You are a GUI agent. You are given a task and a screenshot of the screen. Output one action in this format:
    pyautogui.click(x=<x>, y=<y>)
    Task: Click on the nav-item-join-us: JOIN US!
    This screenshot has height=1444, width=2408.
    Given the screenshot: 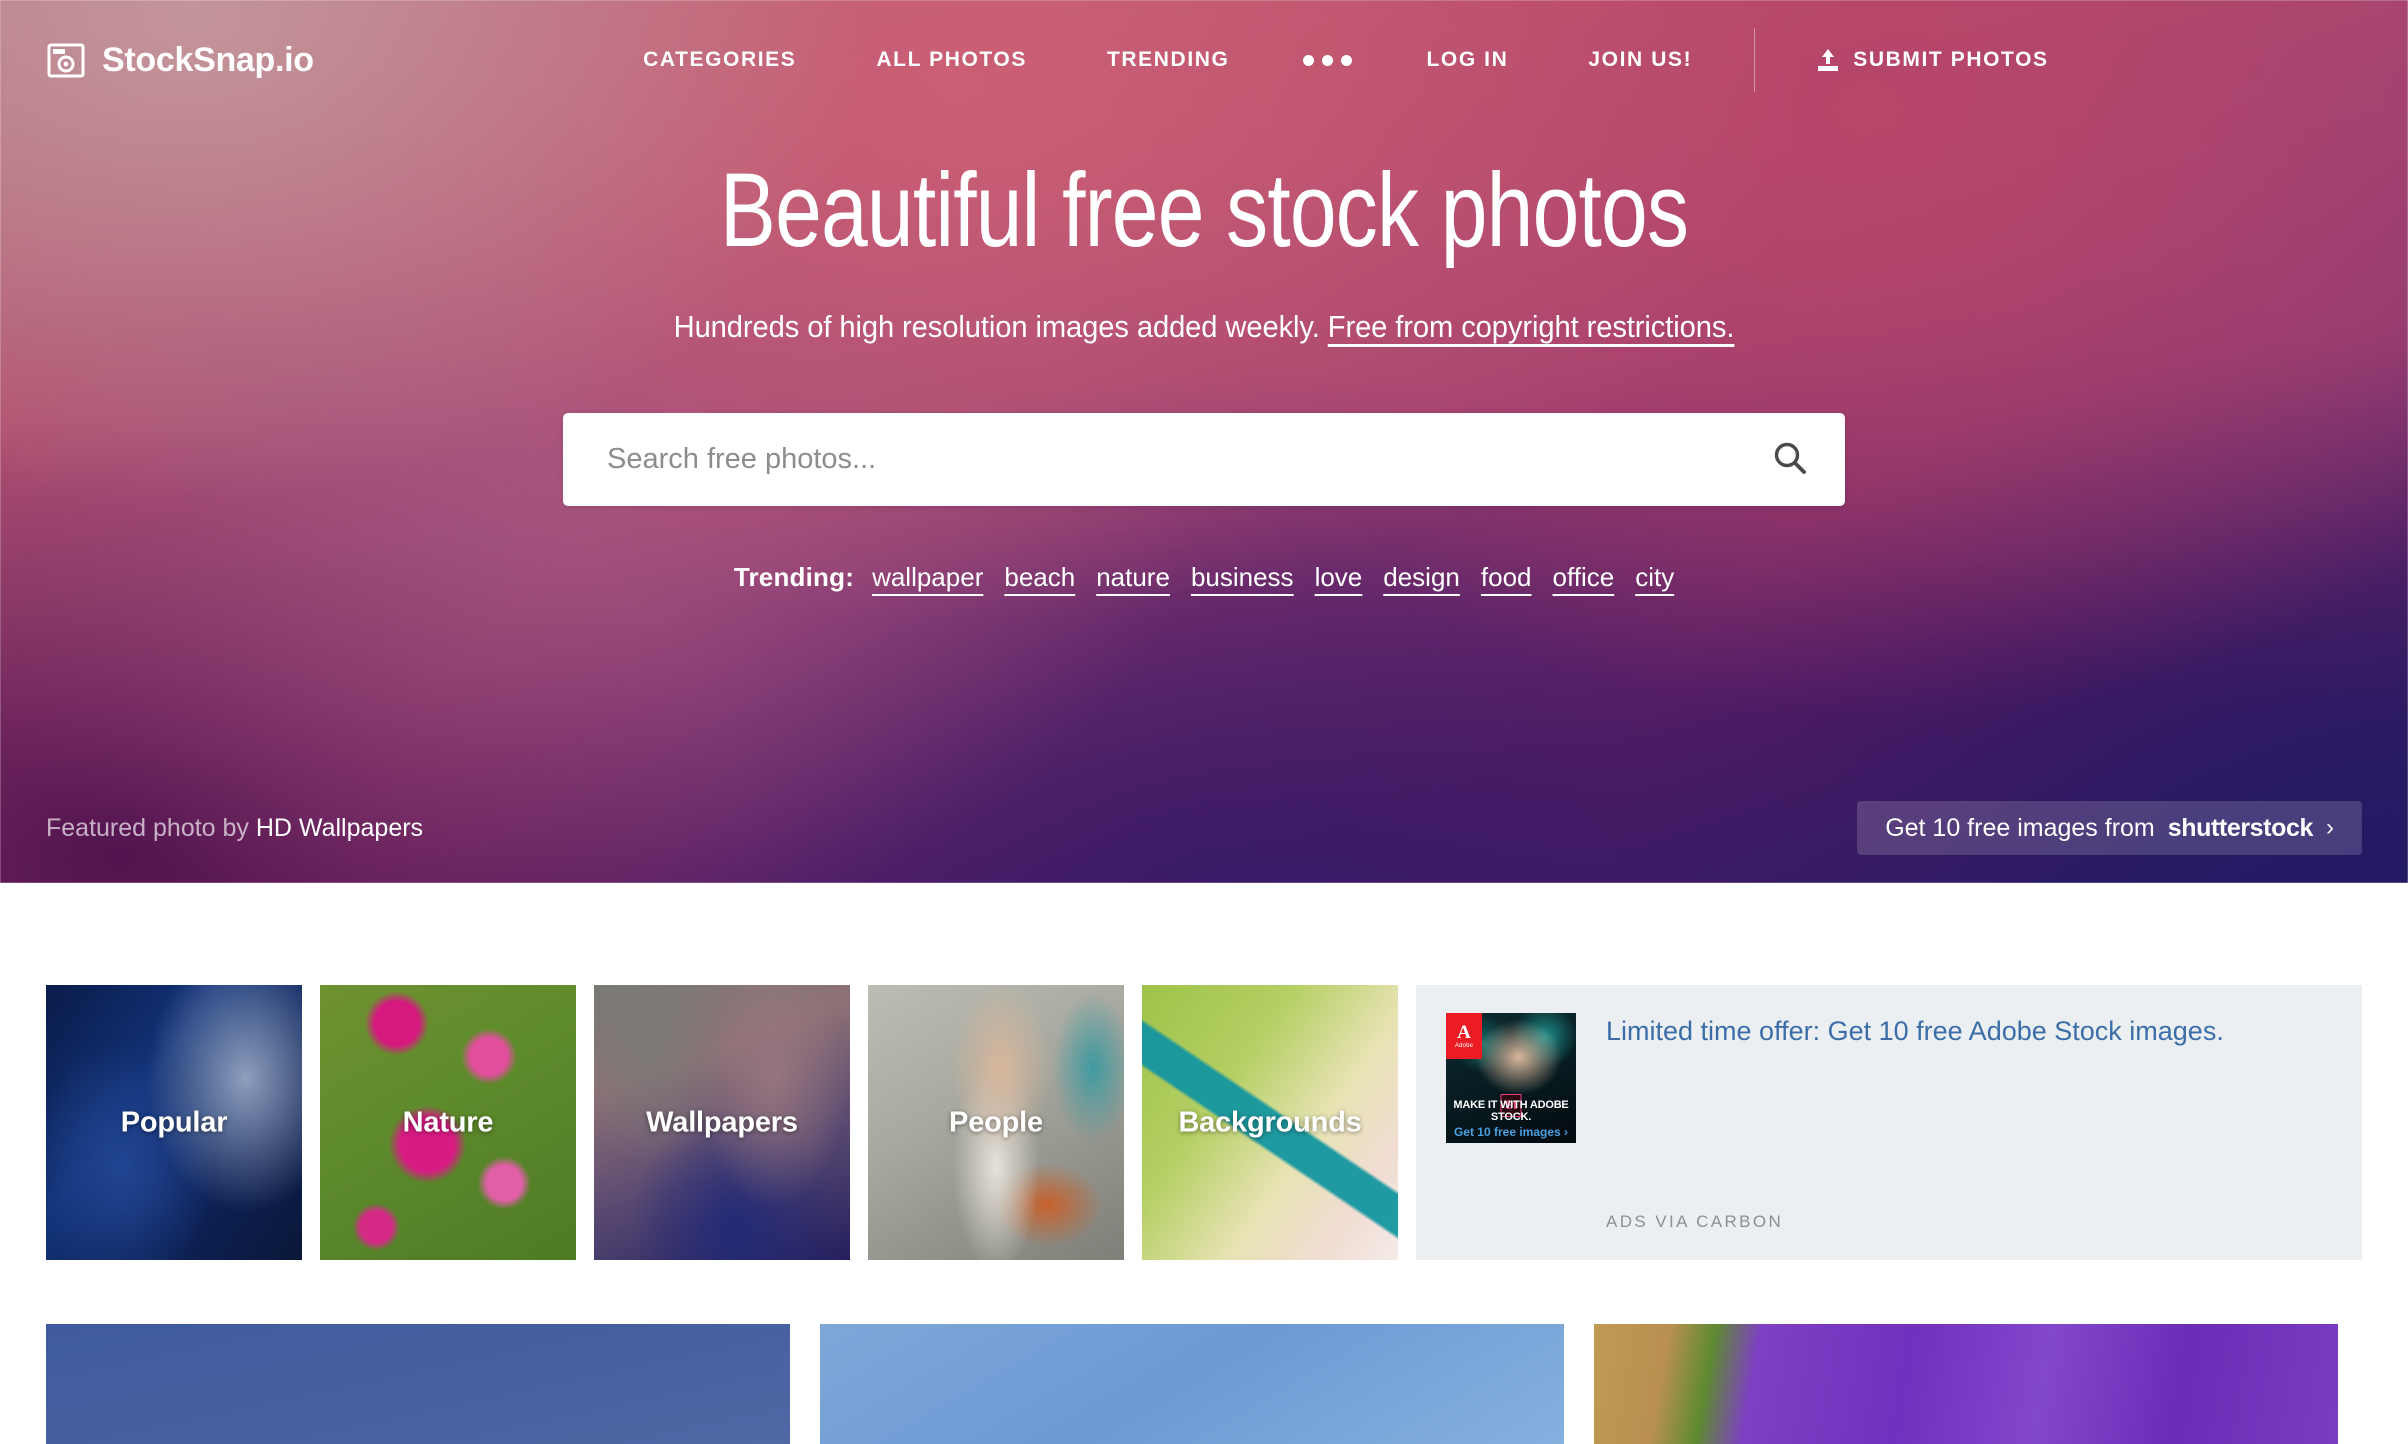 What is the action you would take?
    pyautogui.click(x=1640, y=60)
    